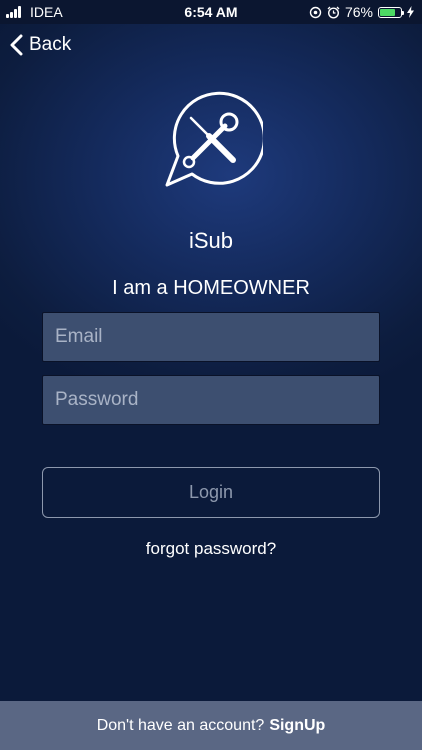 The height and width of the screenshot is (750, 422). I want to click on signup-link: SignUp, so click(297, 726).